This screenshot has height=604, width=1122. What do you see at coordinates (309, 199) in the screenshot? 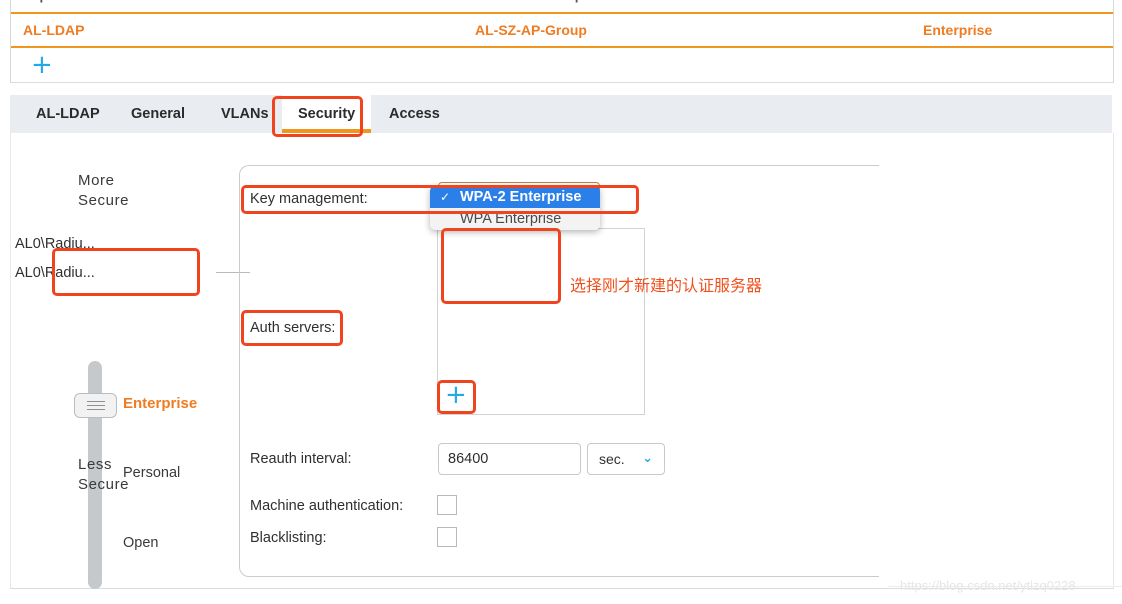
I see `key-management-label: Key management:` at bounding box center [309, 199].